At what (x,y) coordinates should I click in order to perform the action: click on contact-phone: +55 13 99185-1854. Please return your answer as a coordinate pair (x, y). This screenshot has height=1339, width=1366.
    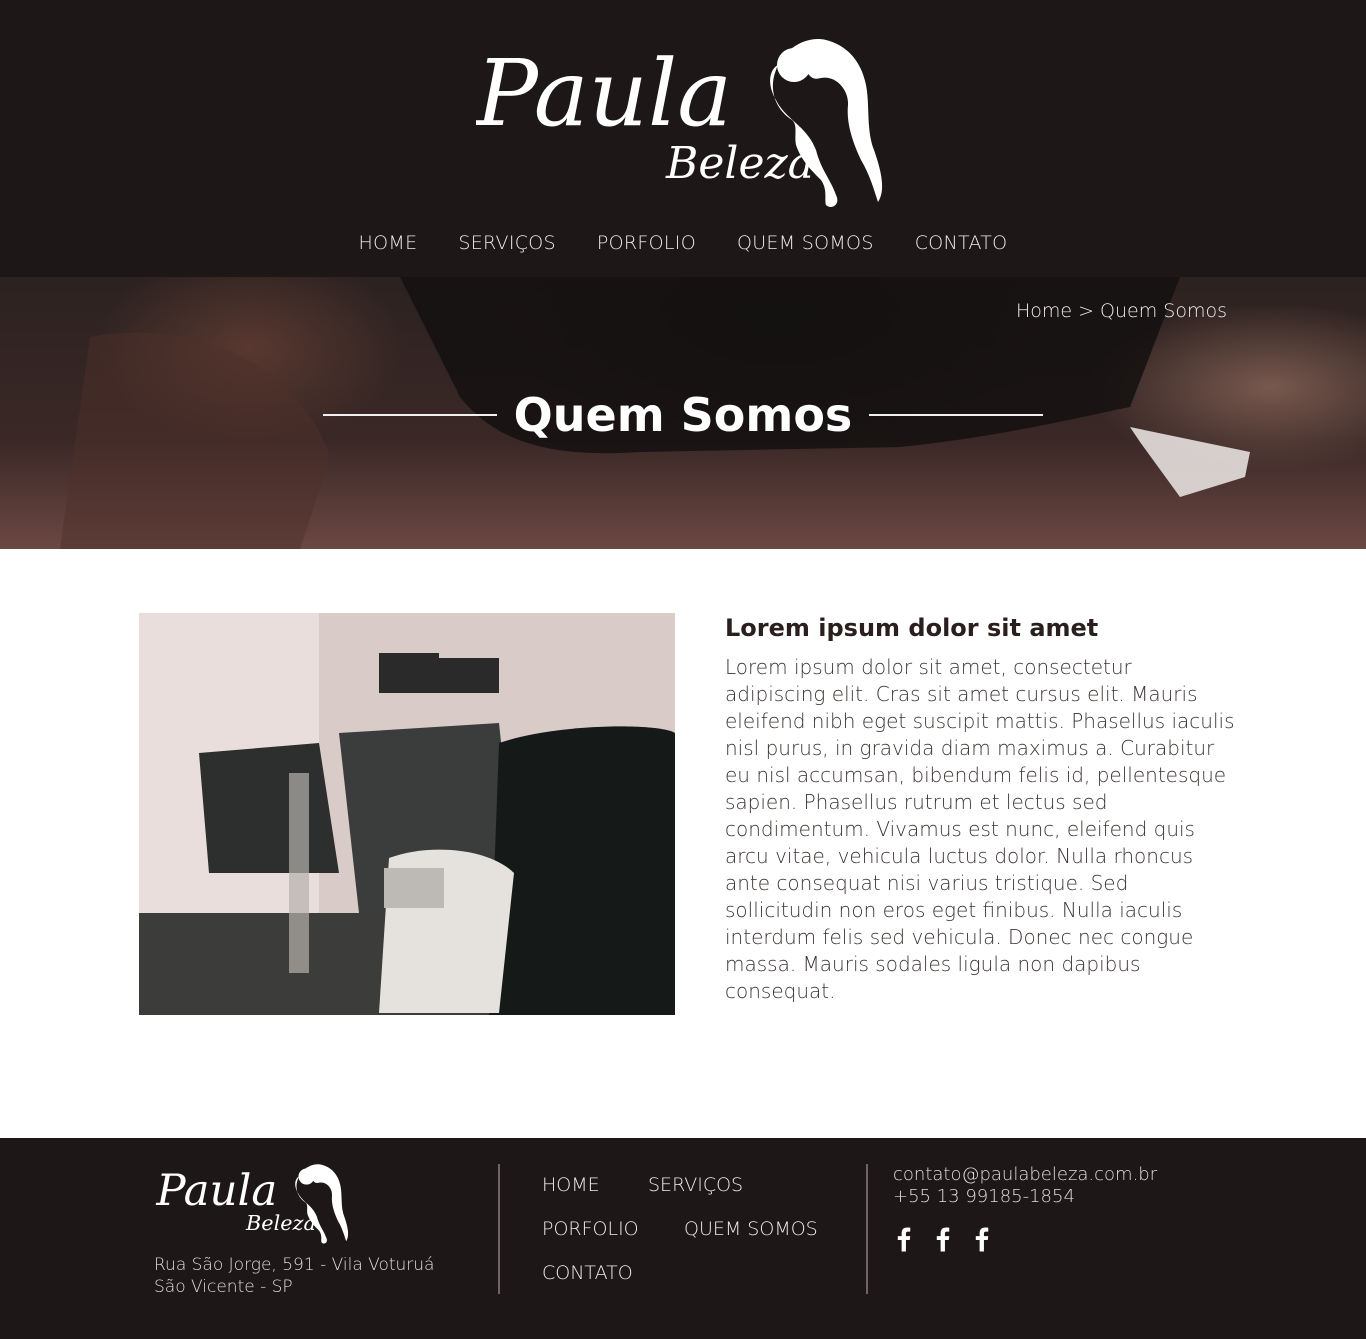
    Looking at the image, I should click on (1025, 1197).